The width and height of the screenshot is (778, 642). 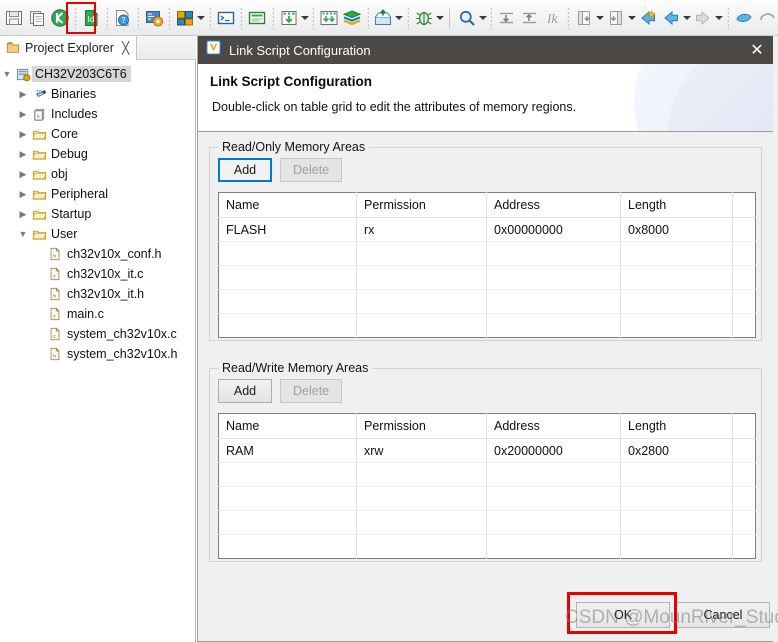 What do you see at coordinates (553, 229) in the screenshot?
I see `cell-address: 0x00000000` at bounding box center [553, 229].